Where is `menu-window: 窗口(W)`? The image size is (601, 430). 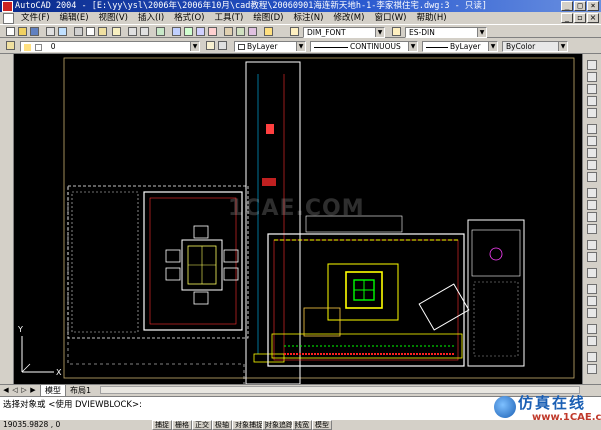 menu-window: 窗口(W) is located at coordinates (390, 18).